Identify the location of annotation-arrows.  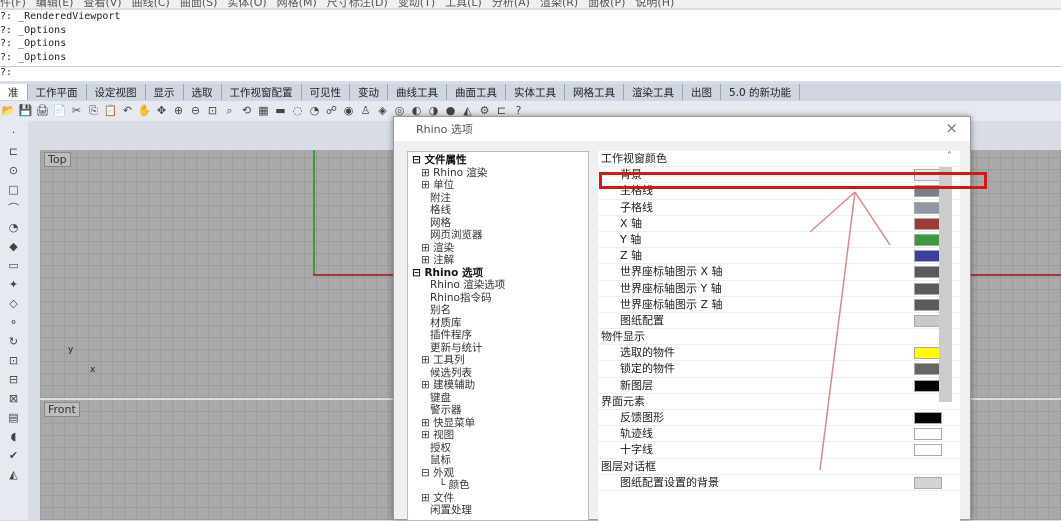
(850, 331).